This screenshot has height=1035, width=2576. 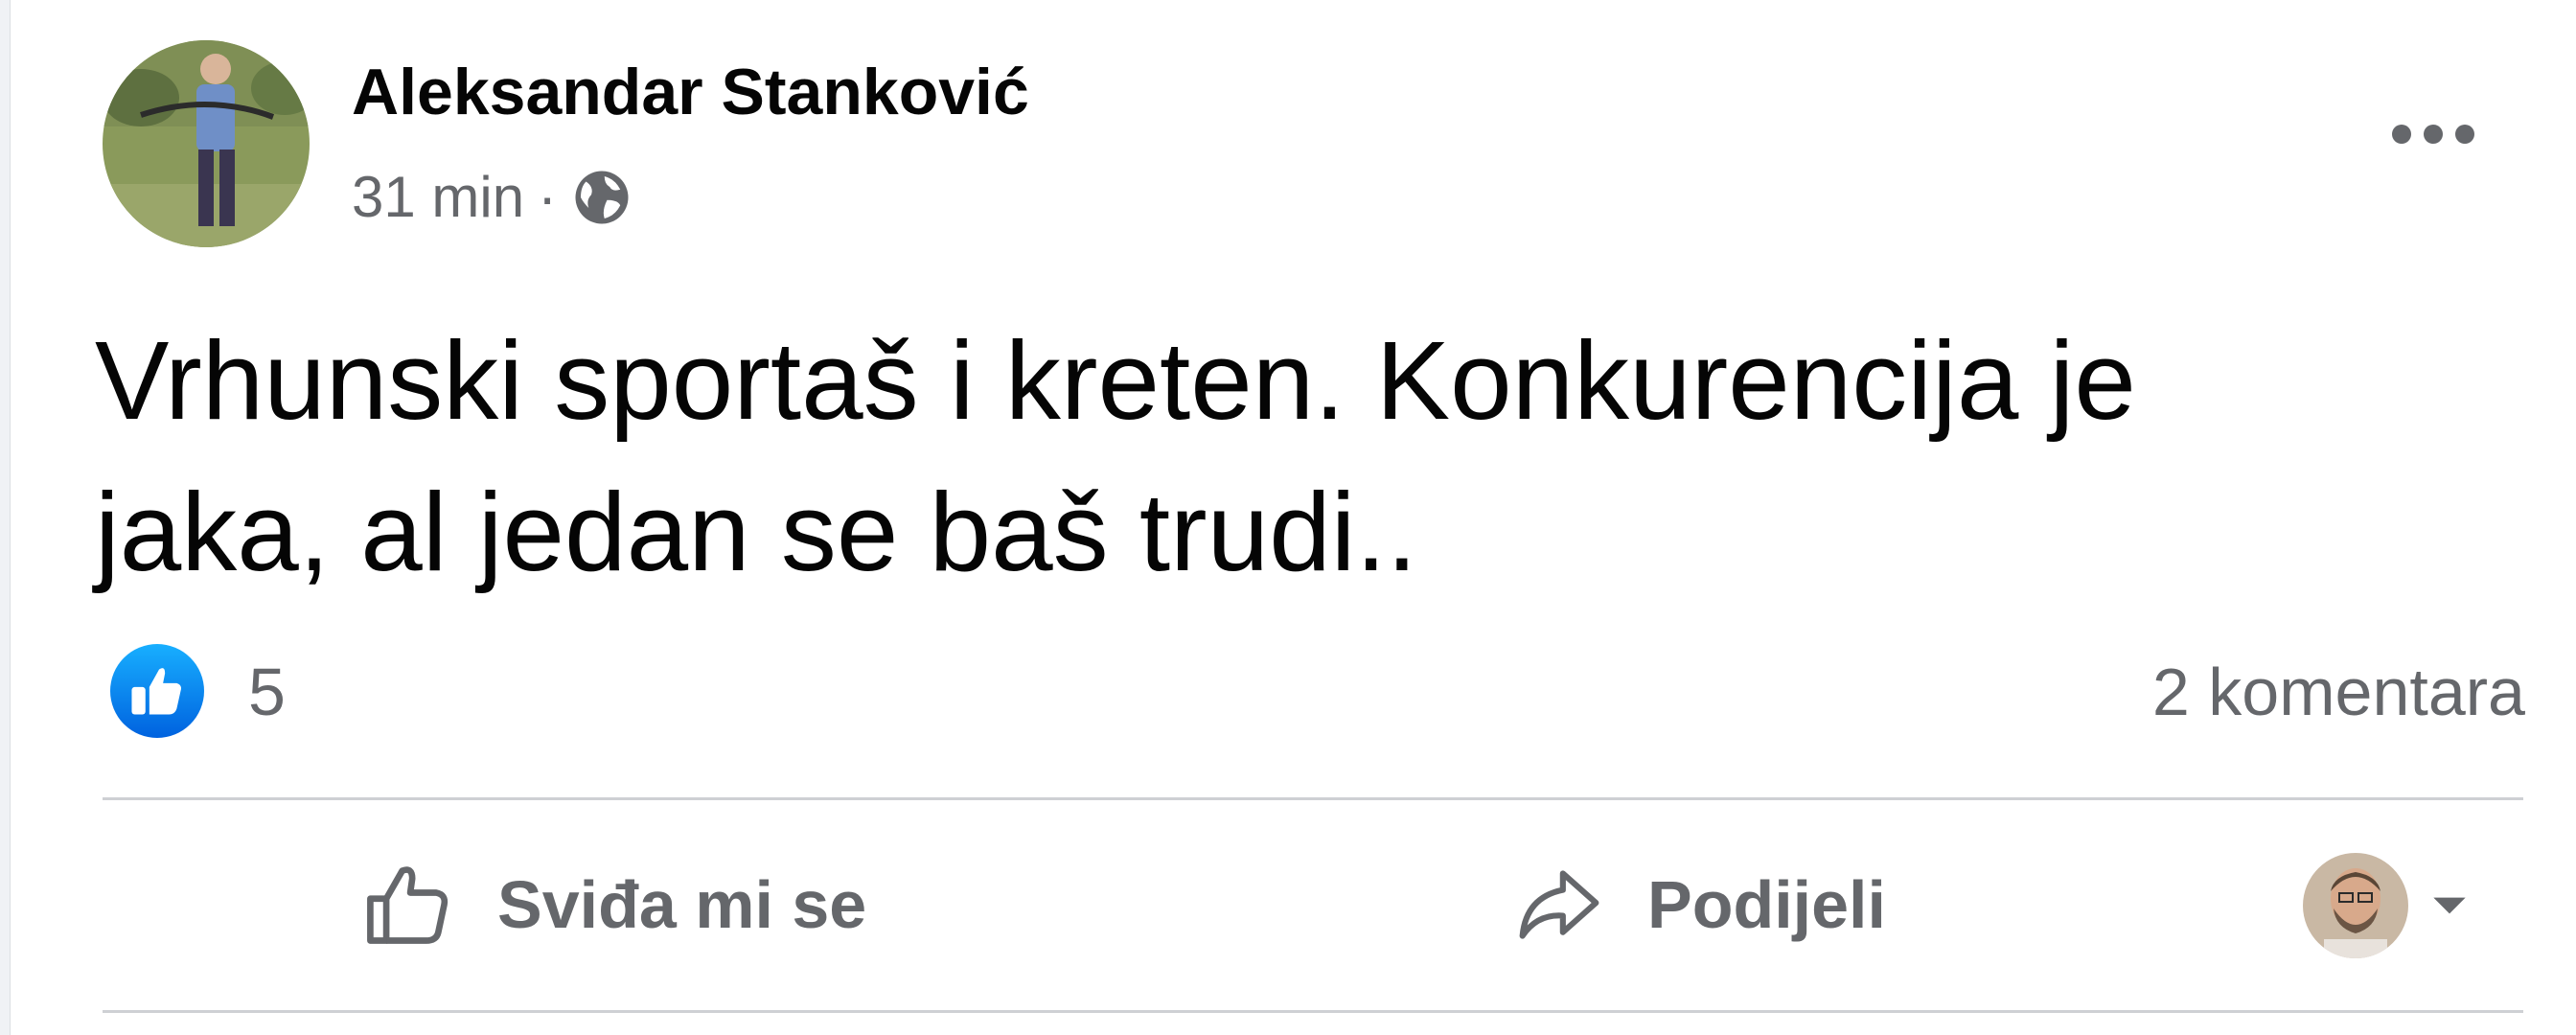 I want to click on author-photo, so click(x=206, y=143).